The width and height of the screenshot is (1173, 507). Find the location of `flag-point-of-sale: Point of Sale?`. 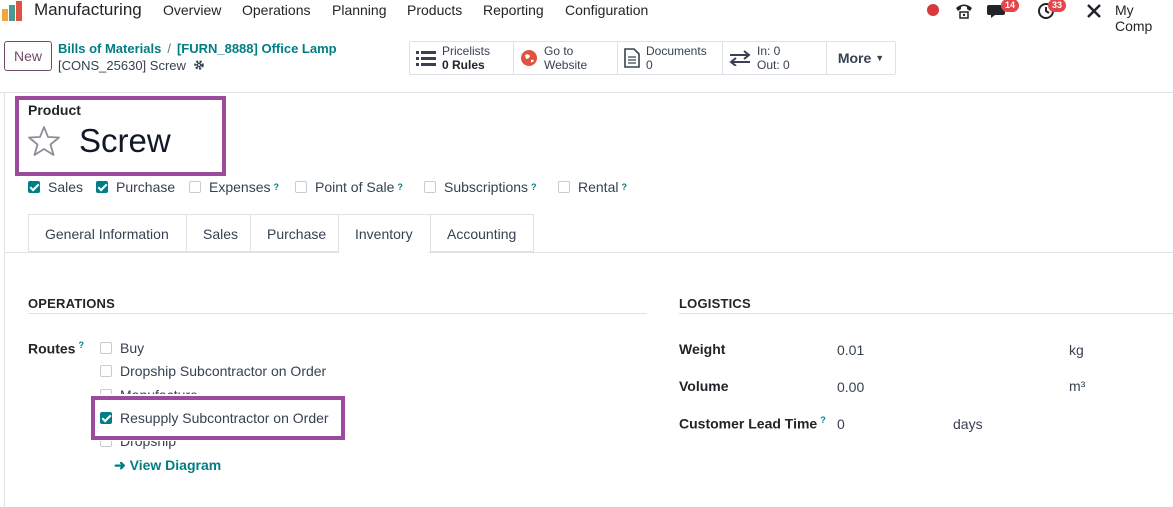

flag-point-of-sale: Point of Sale? is located at coordinates (349, 187).